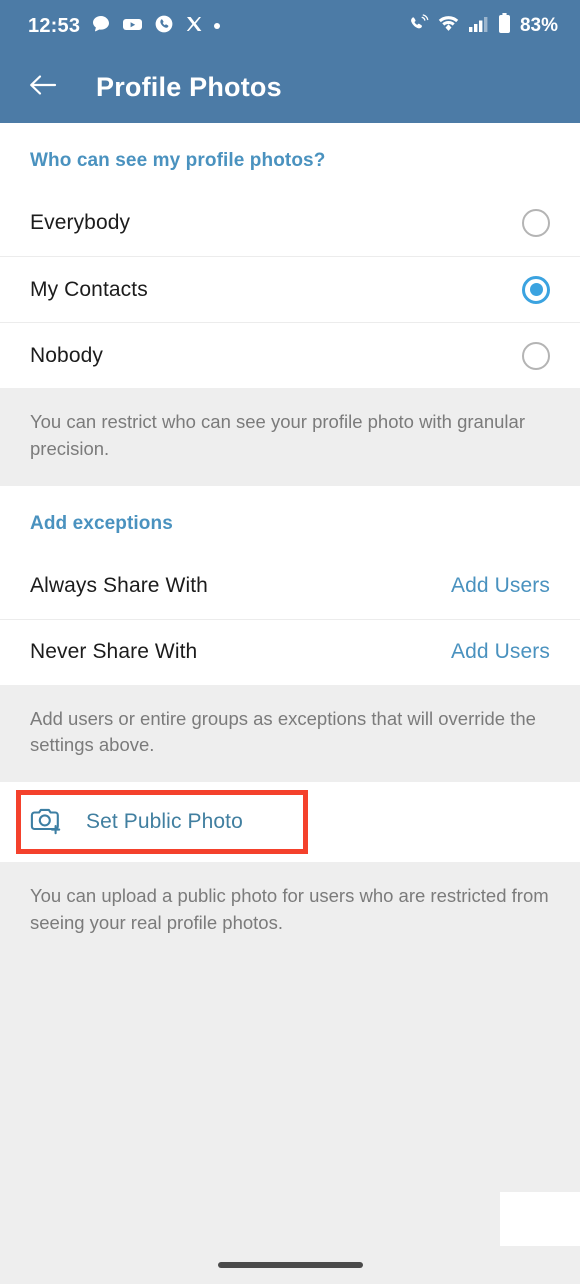 The image size is (580, 1284). What do you see at coordinates (101, 26) in the screenshot?
I see `chat-bubble-icon` at bounding box center [101, 26].